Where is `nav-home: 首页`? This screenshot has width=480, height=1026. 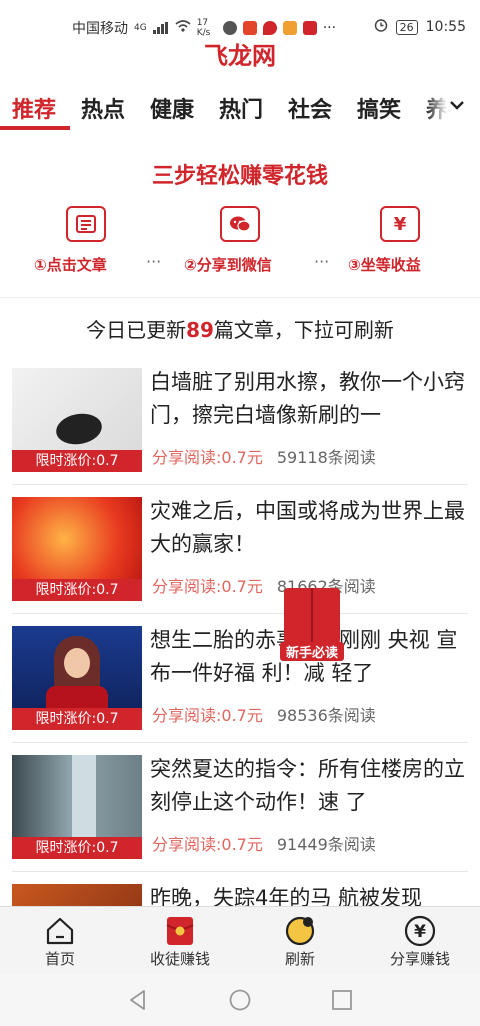 nav-home: 首页 is located at coordinates (60, 943).